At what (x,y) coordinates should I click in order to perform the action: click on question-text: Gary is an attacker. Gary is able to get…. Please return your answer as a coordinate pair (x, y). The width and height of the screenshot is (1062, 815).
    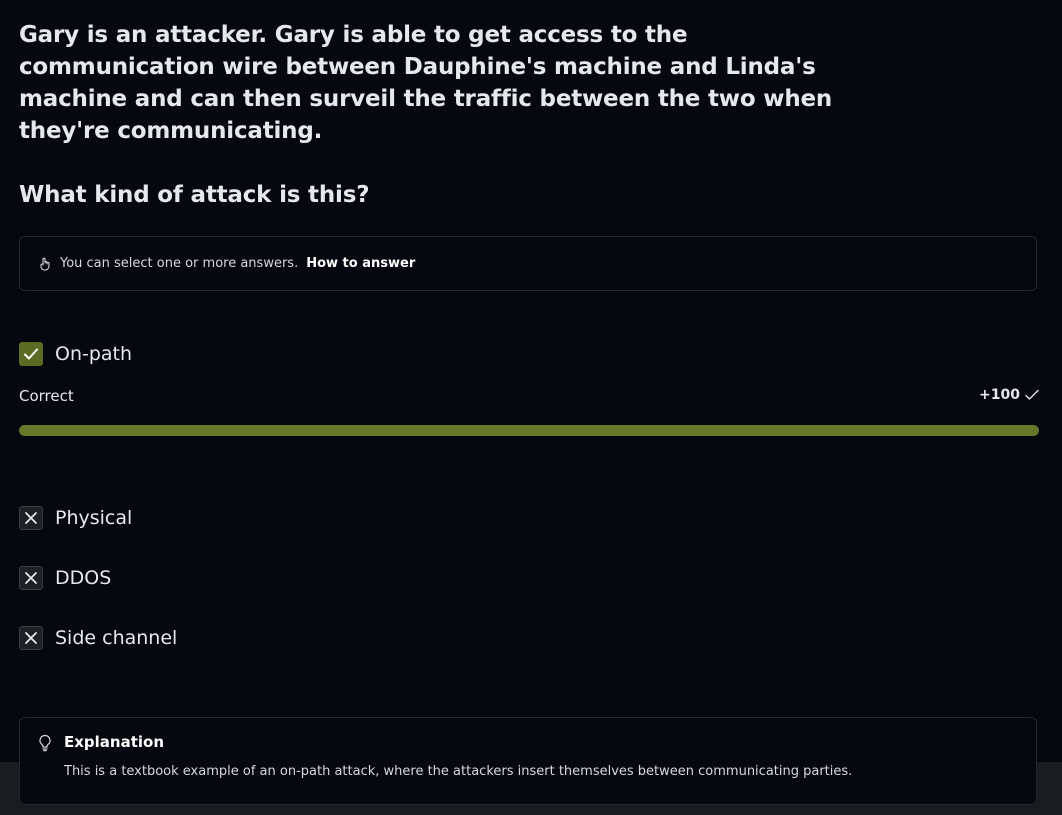
    Looking at the image, I should click on (426, 83).